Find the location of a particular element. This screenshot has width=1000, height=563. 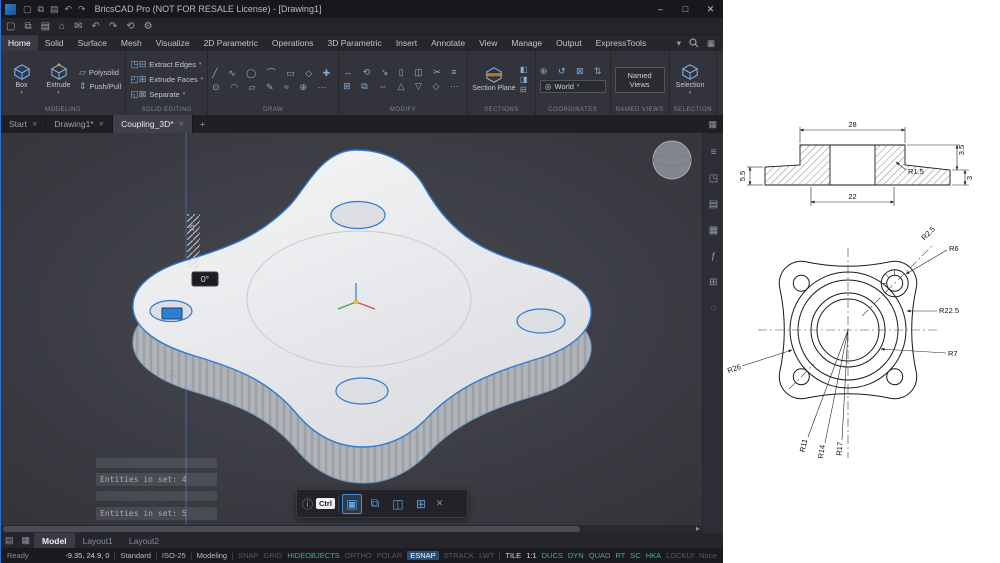

lookfrom-compass is located at coordinates (672, 160).